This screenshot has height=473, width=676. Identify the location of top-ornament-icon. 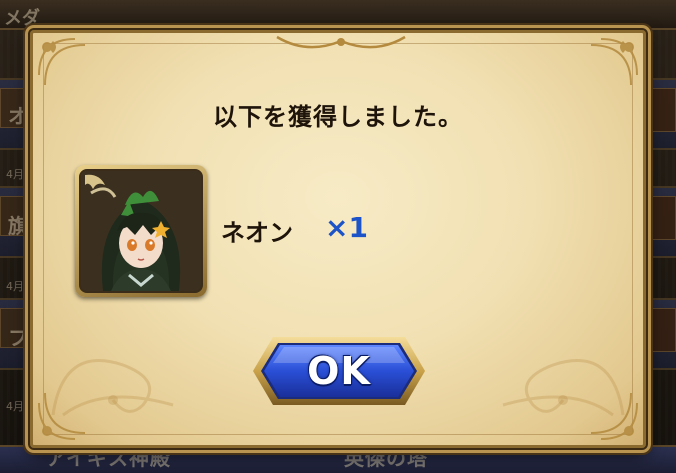
(341, 44).